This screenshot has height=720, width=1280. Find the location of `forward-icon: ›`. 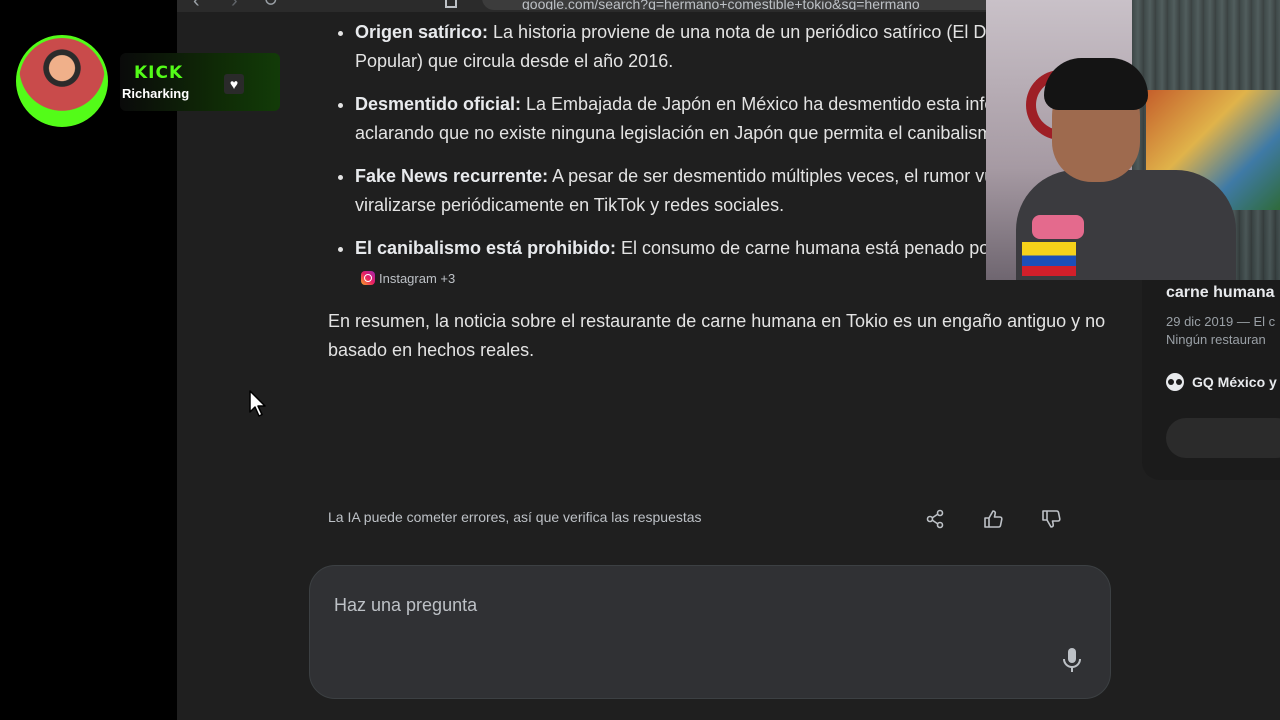

forward-icon: › is located at coordinates (234, 6).